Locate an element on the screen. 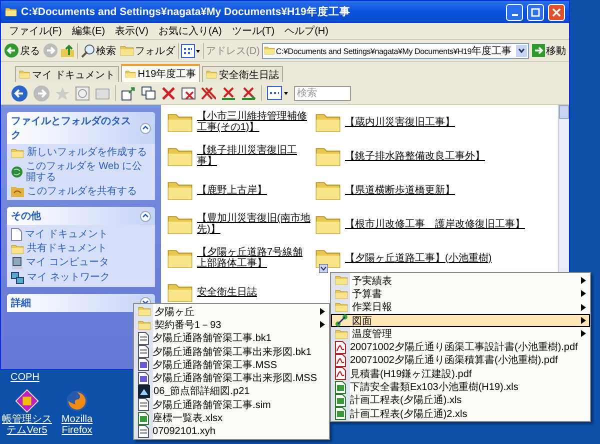 Image resolution: width=600 pixels, height=444 pixels. folder-name: 【夕陽ヶ丘道路7号線舗上部路体工事】 is located at coordinates (254, 258).